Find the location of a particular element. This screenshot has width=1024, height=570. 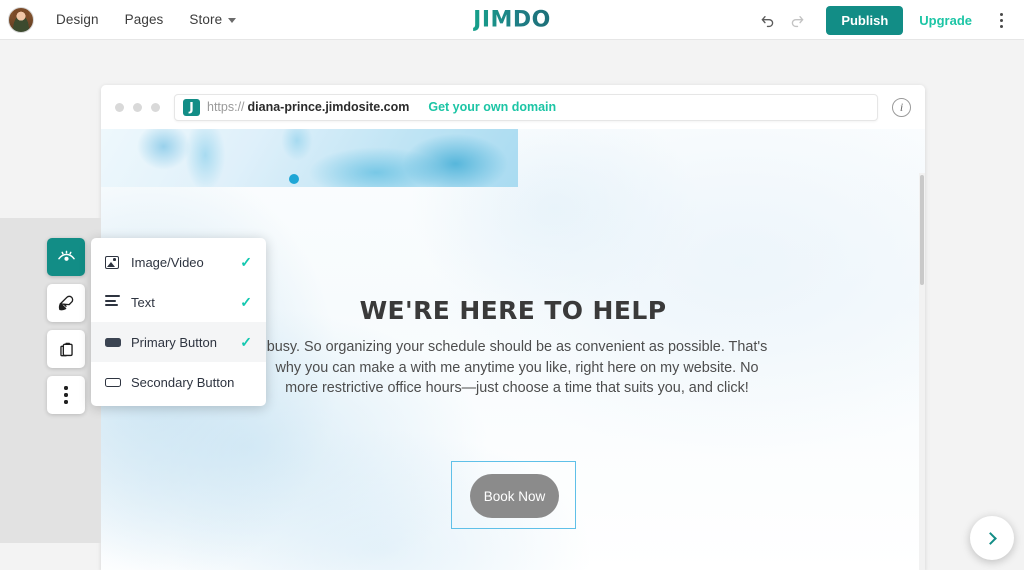

clipboard-copy-icon is located at coordinates (66, 349).